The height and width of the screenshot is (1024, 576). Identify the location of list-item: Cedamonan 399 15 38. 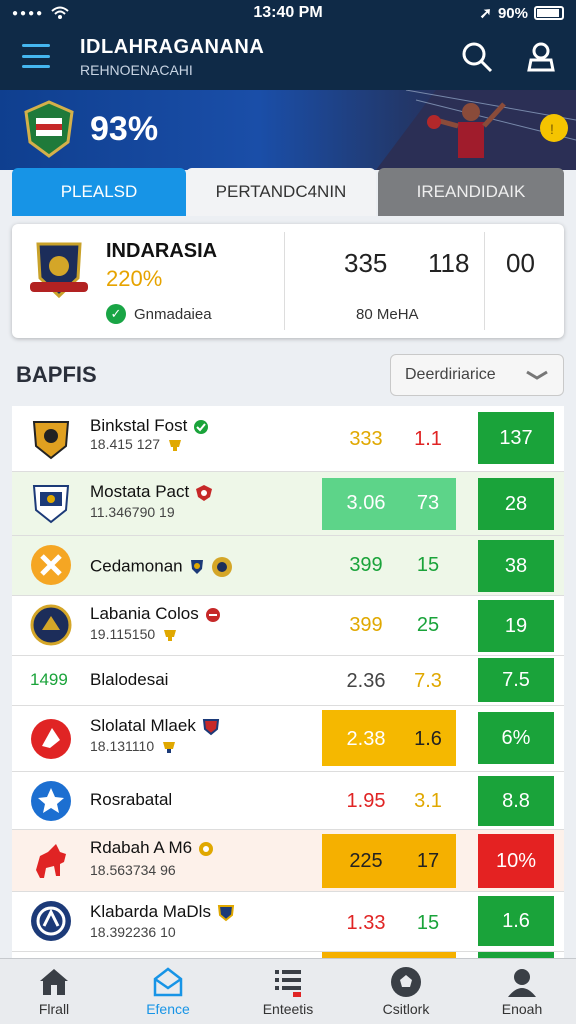
(288, 566).